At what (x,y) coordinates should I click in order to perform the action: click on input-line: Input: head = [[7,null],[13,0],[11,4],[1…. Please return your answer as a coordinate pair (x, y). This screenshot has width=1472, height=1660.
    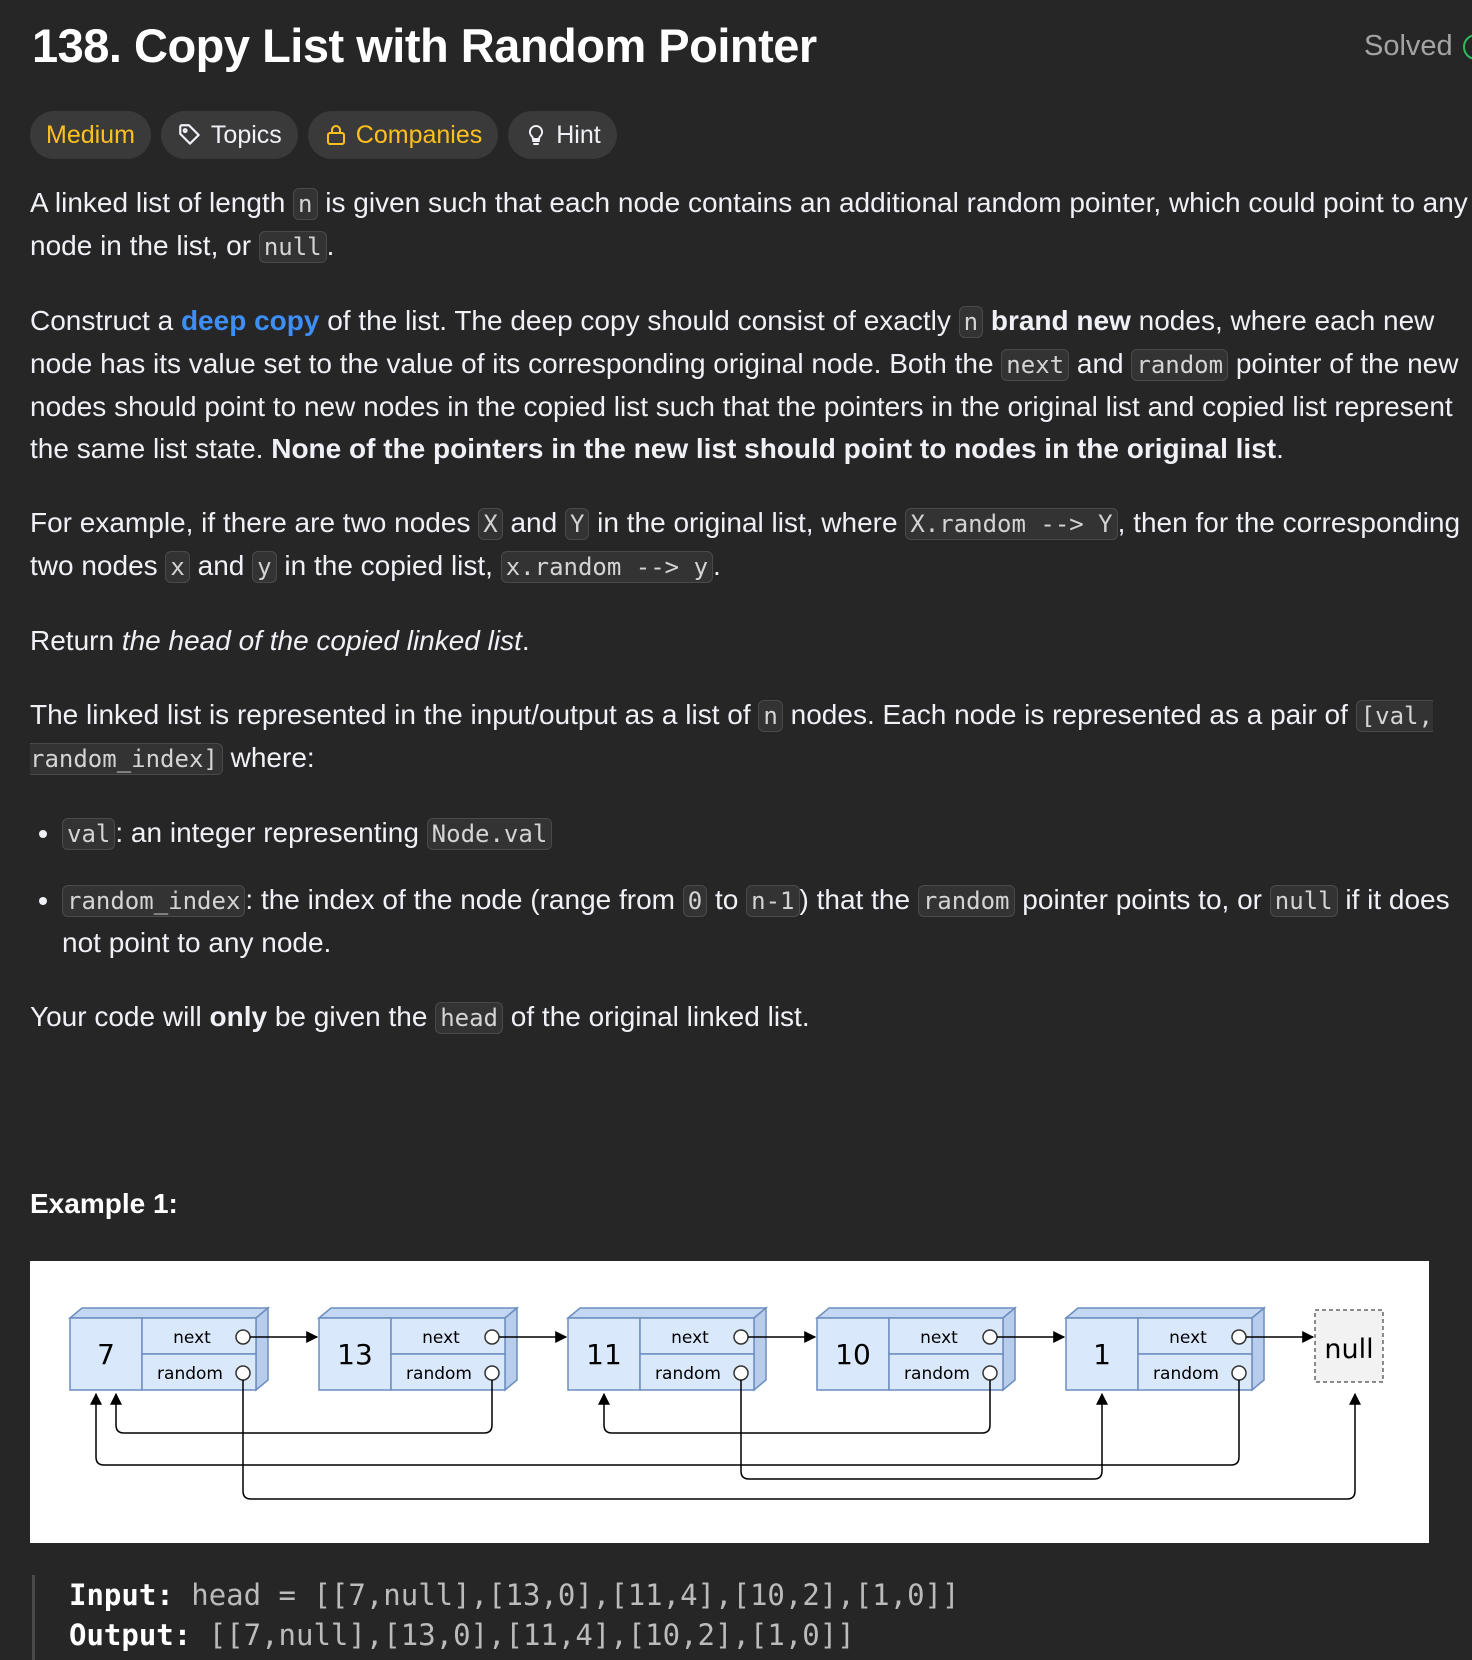
    Looking at the image, I should click on (750, 1595).